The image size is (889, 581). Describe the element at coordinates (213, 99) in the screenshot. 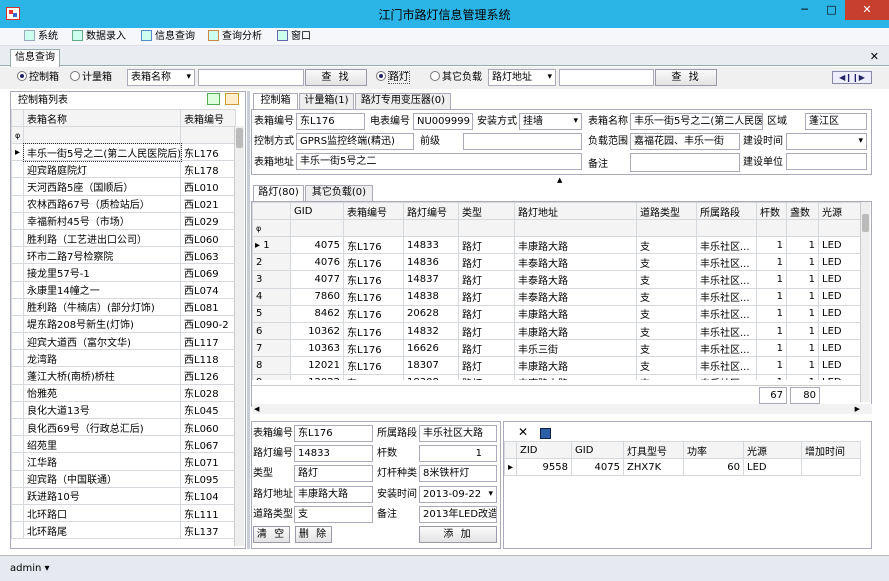

I see `export-icon` at that location.